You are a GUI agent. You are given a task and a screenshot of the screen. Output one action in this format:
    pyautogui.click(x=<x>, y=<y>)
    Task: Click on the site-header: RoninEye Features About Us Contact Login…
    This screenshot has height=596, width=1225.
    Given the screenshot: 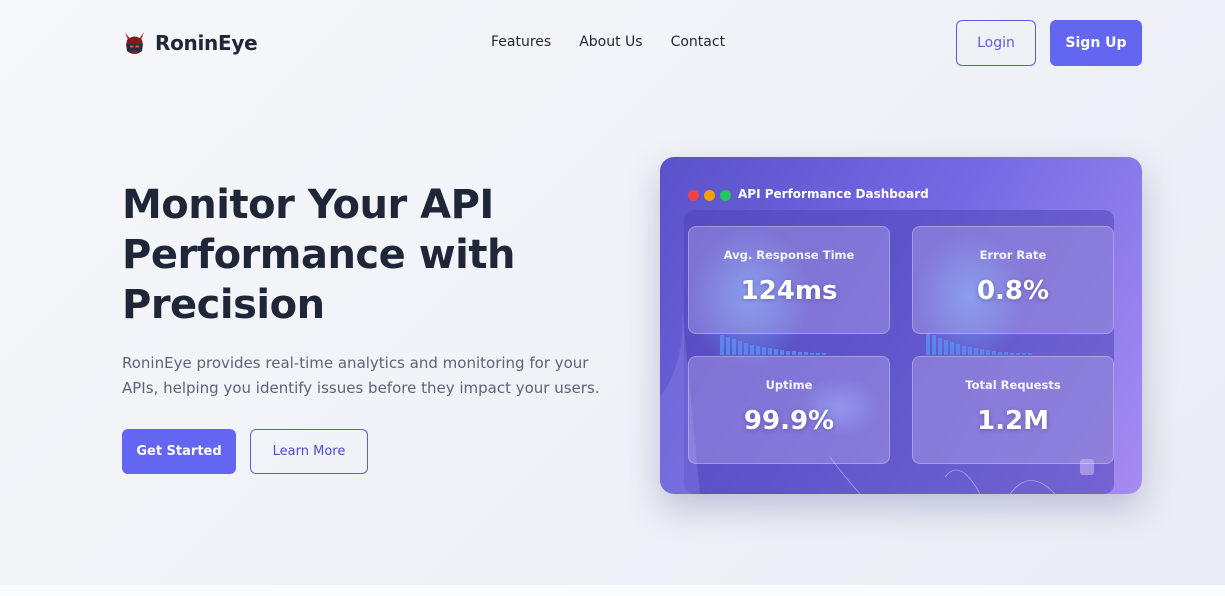 What is the action you would take?
    pyautogui.click(x=612, y=44)
    